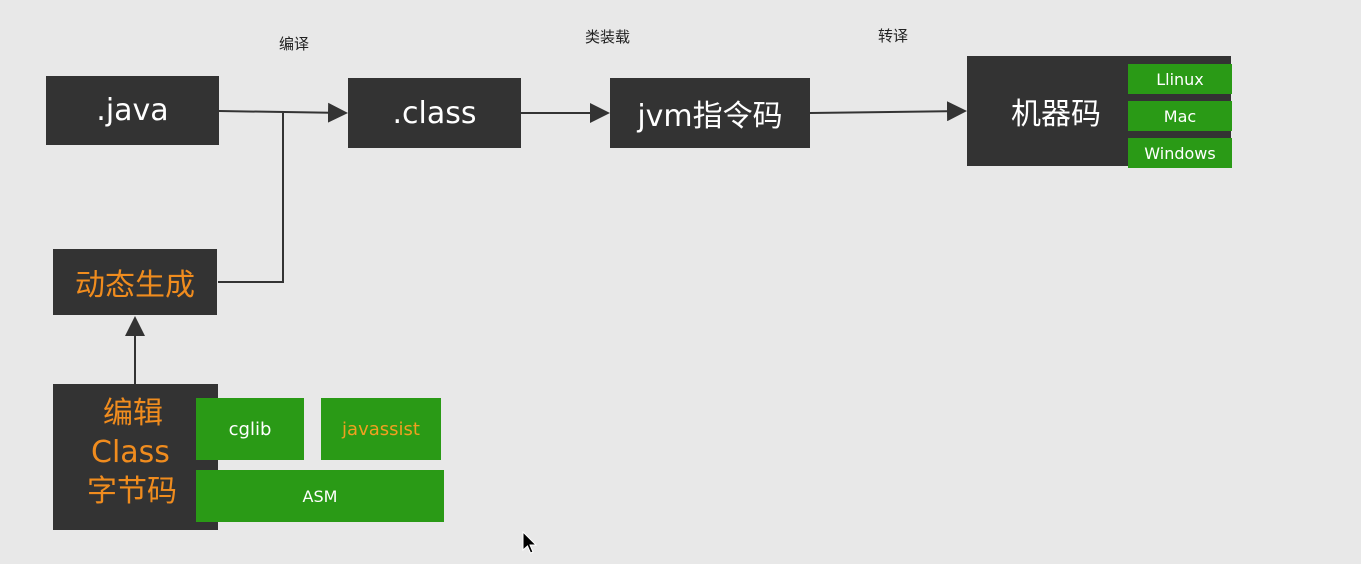  I want to click on node-edit-bytecode: 编辑 Class 字节码, so click(135, 457).